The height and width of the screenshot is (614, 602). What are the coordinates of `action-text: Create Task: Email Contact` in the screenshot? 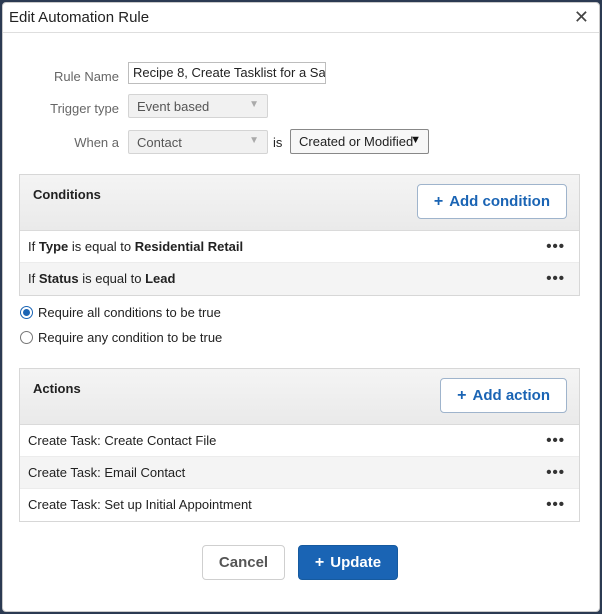 It's located at (107, 472).